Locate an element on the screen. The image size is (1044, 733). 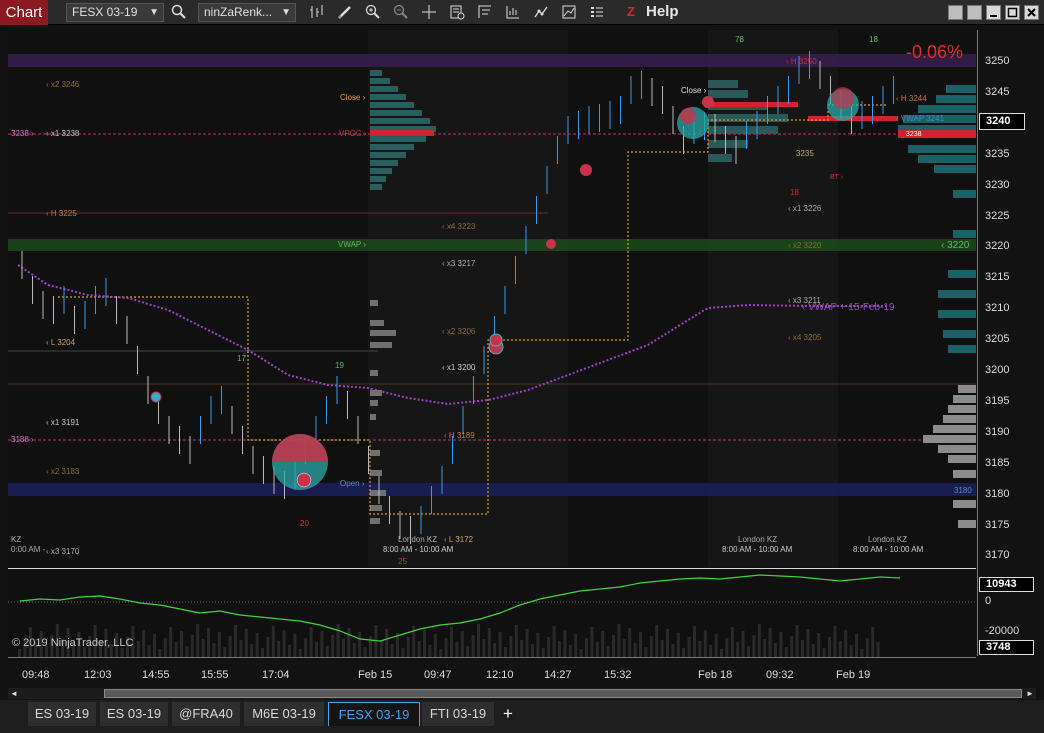
annotation: ‹ x2 3206 is located at coordinates (459, 331).